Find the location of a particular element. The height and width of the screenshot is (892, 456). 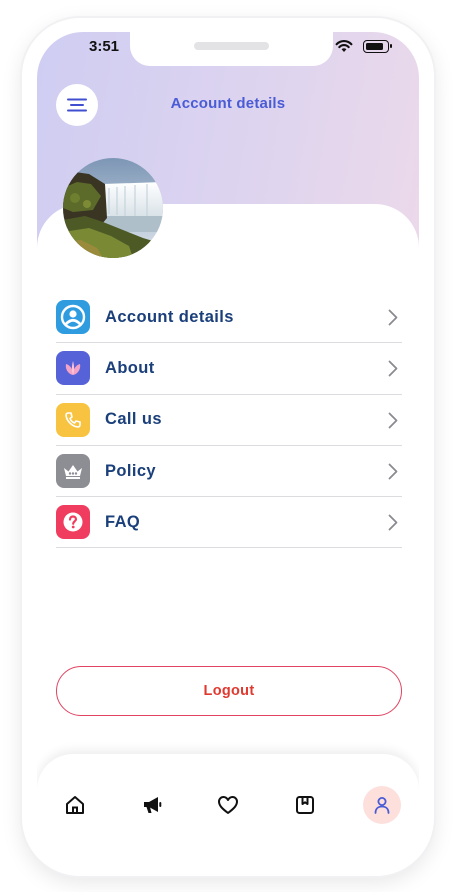

nav-favorites is located at coordinates (228, 805).